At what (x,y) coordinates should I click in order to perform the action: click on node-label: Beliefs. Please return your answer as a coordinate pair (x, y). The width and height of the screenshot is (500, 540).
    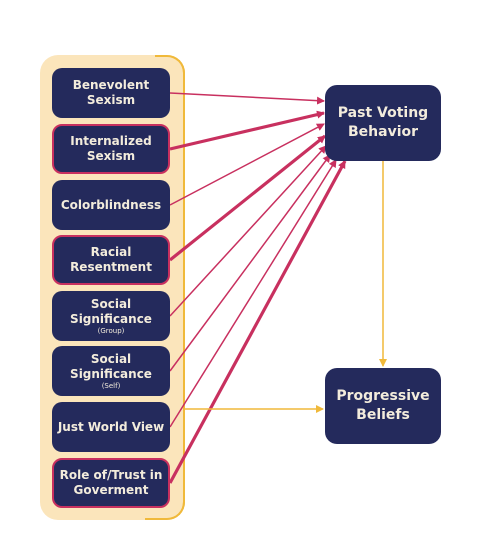
    Looking at the image, I should click on (383, 415).